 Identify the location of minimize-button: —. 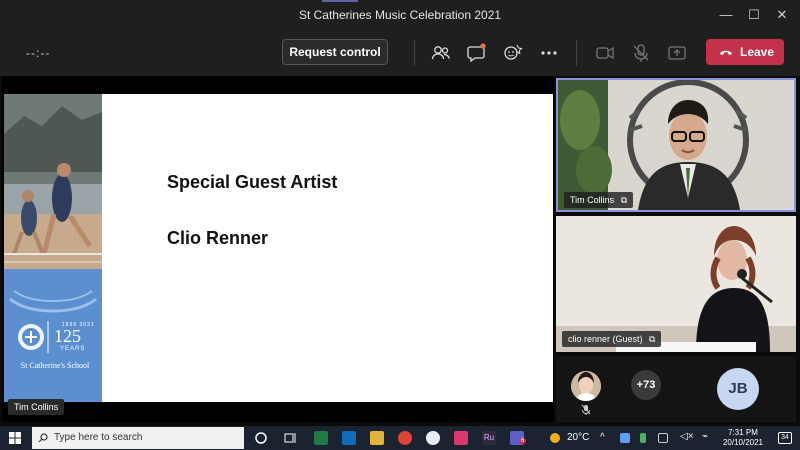
(726, 15).